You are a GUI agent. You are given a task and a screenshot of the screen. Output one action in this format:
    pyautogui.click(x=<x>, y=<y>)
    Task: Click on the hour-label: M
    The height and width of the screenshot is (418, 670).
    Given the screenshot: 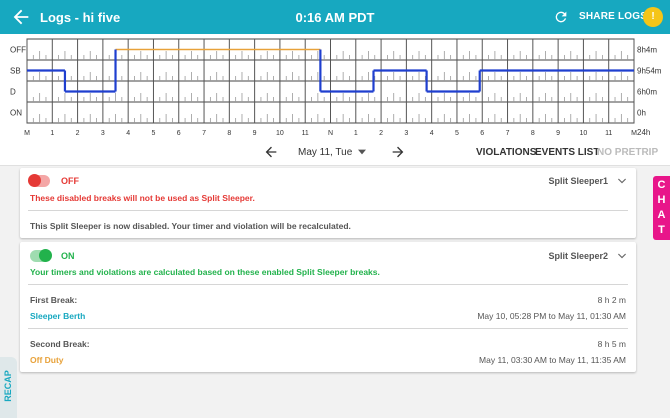 What is the action you would take?
    pyautogui.click(x=27, y=133)
    